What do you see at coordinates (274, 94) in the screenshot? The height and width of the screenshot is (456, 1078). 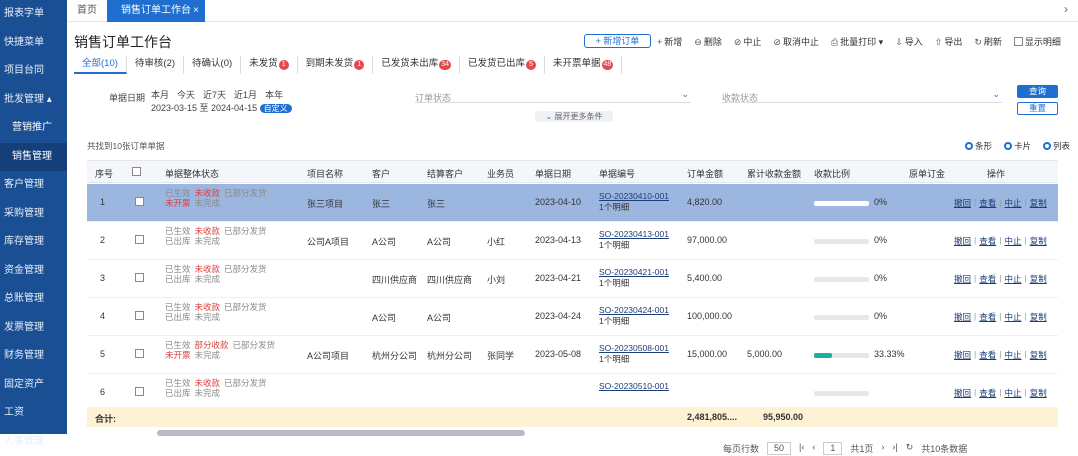 I see `date-option-4: 本年` at bounding box center [274, 94].